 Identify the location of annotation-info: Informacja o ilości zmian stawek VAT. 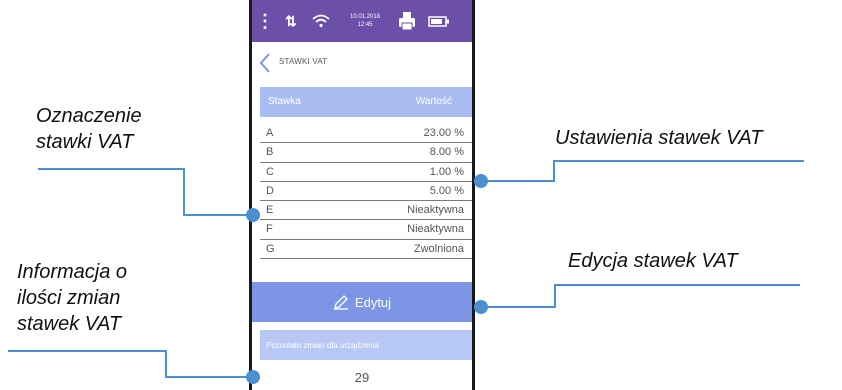
(72, 298).